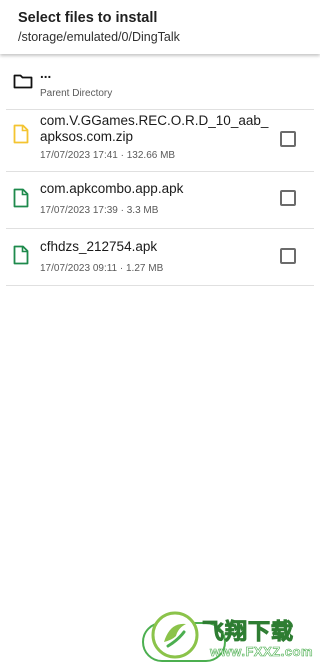 The width and height of the screenshot is (320, 670). I want to click on file-meta: 17/07/2023 17:41 · 132.66 MB, so click(108, 155).